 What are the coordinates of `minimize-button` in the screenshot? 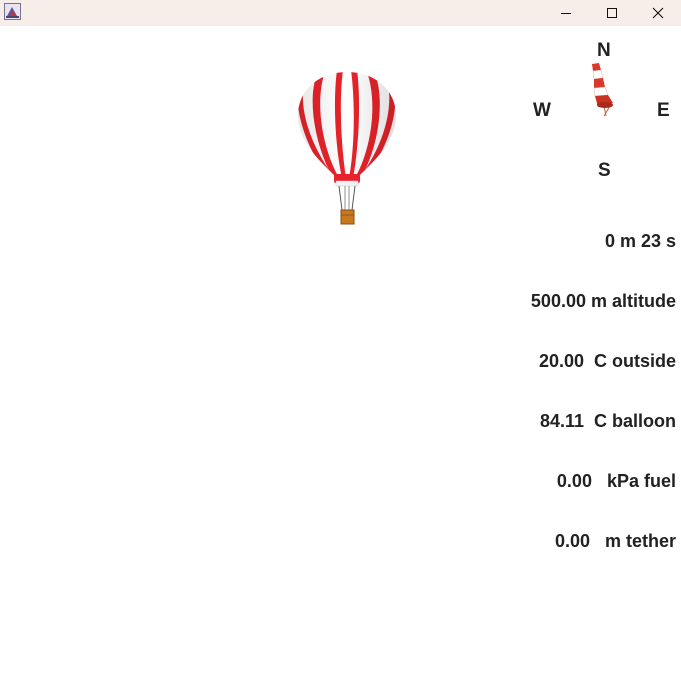 It's located at (566, 13).